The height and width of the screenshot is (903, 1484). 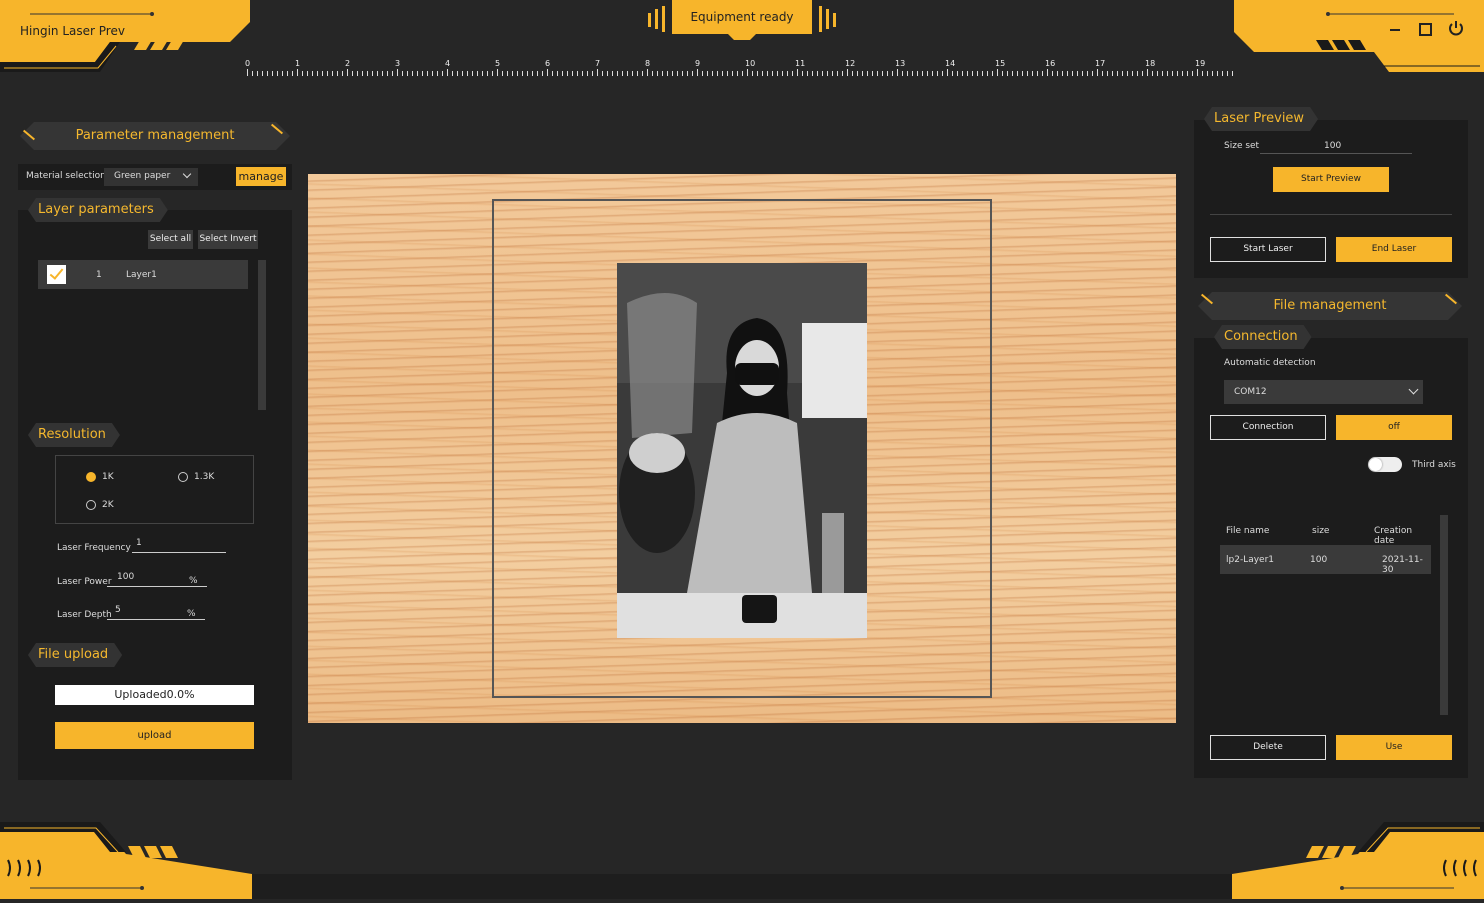 I want to click on layer-row: 1 Layer1, so click(x=143, y=274).